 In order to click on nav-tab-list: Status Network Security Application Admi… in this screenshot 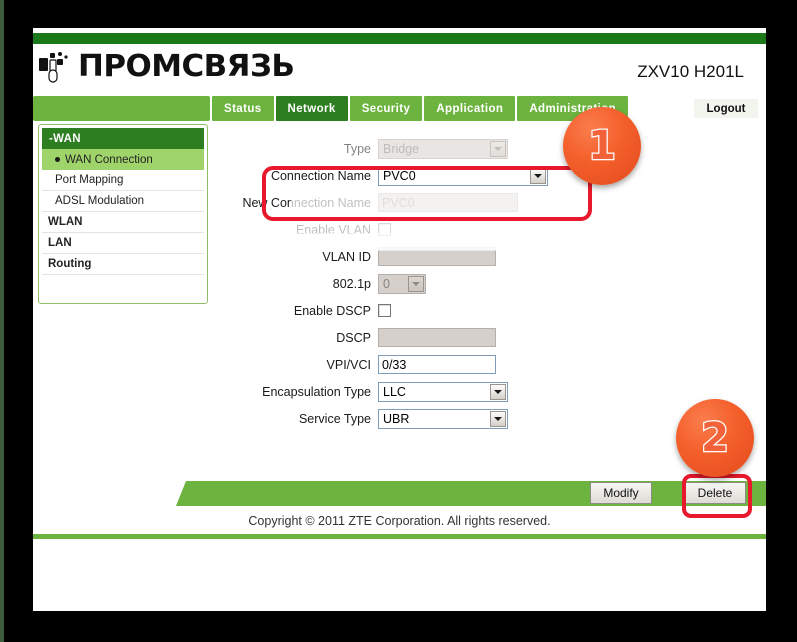, I will do `click(420, 108)`.